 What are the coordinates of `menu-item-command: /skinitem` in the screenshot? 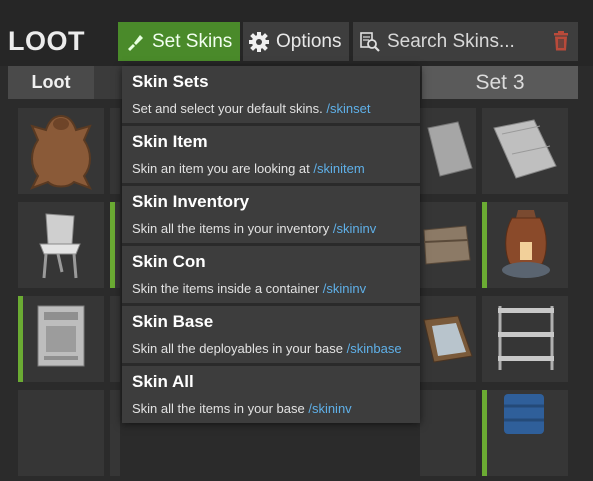 It's located at (339, 168).